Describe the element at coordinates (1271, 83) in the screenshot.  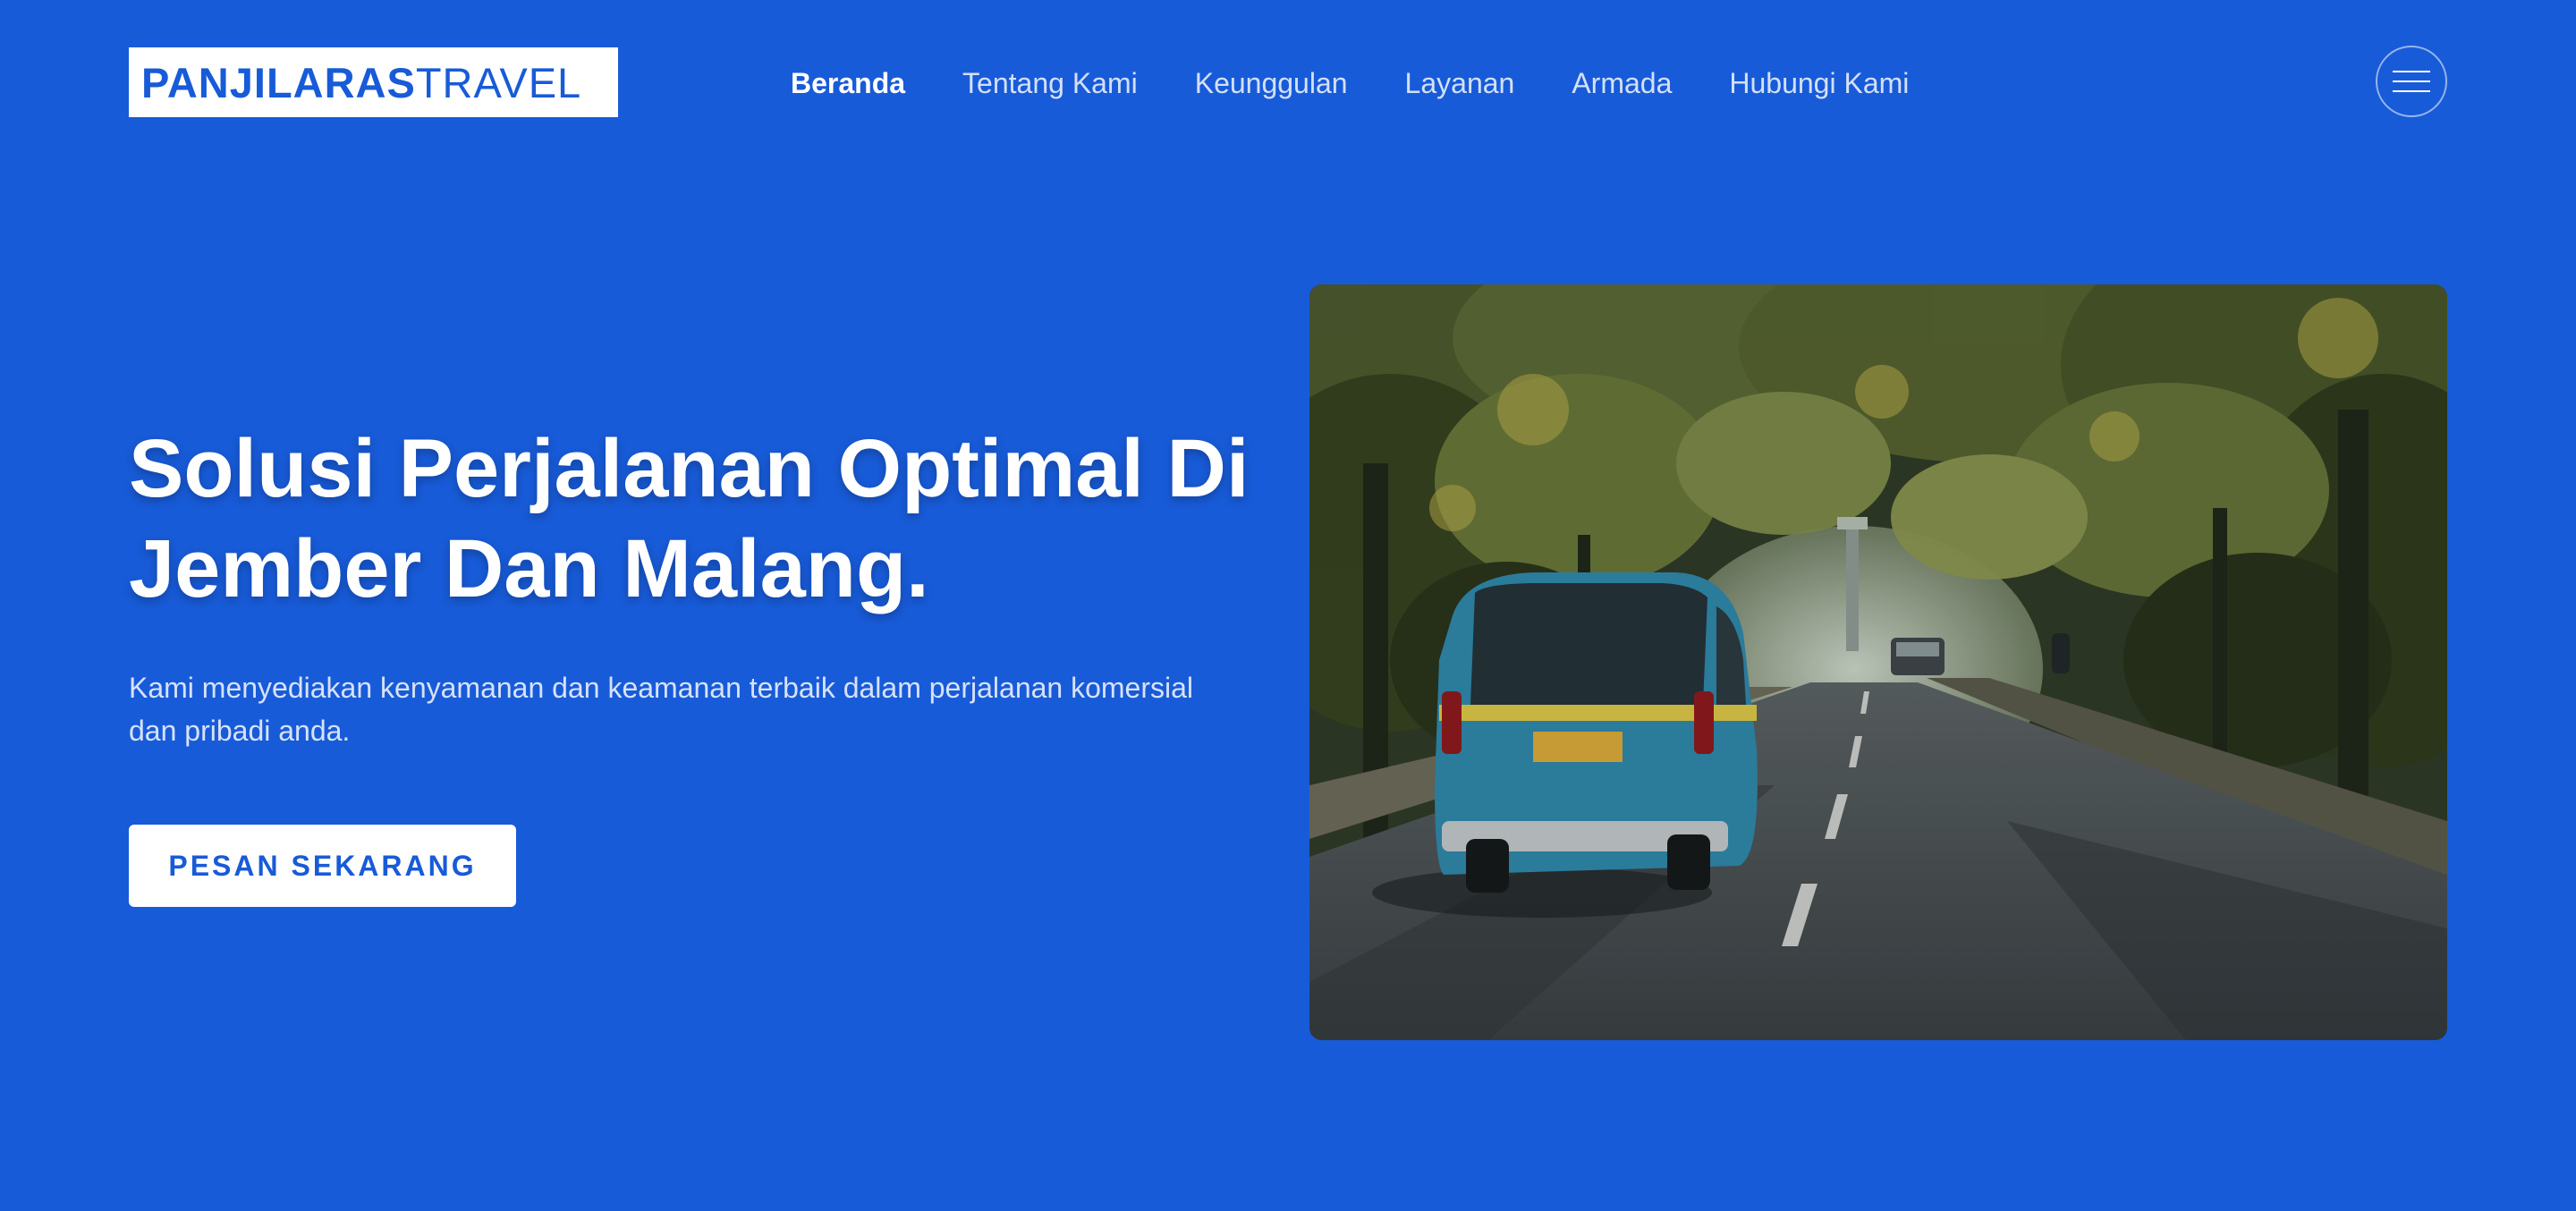
I see `nav-link-keunggulan: Keunggulan` at that location.